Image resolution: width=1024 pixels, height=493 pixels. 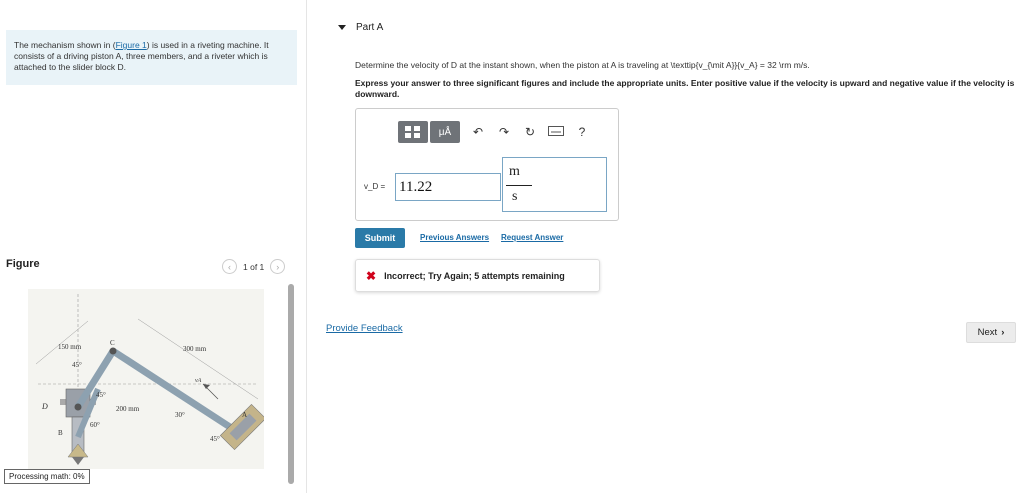 I want to click on unit-numerator: m, so click(x=514, y=171).